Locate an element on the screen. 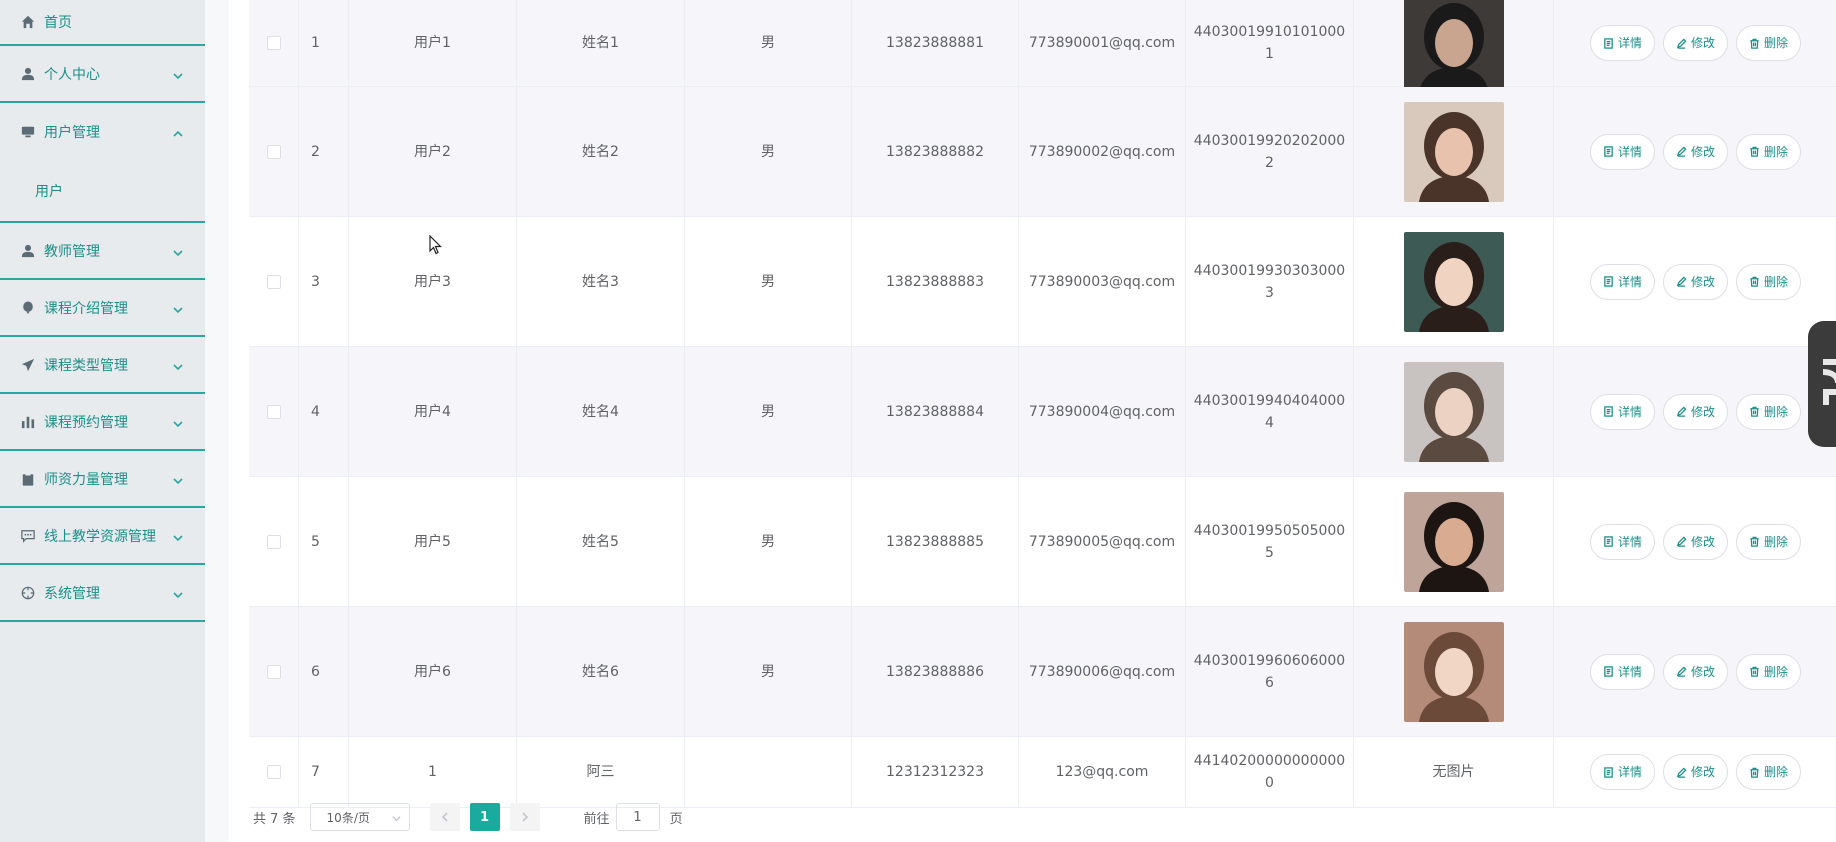 The width and height of the screenshot is (1836, 842). cell-username: 用户6 is located at coordinates (433, 671).